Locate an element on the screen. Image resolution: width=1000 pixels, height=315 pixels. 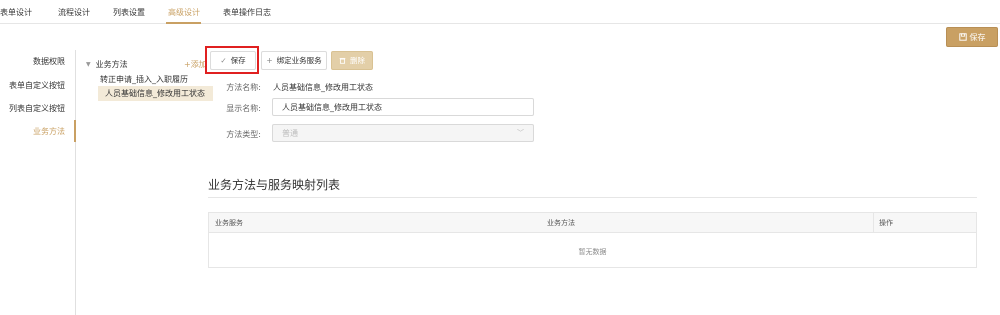
section-title: 业务方法与服务映射列表 is located at coordinates (274, 185).